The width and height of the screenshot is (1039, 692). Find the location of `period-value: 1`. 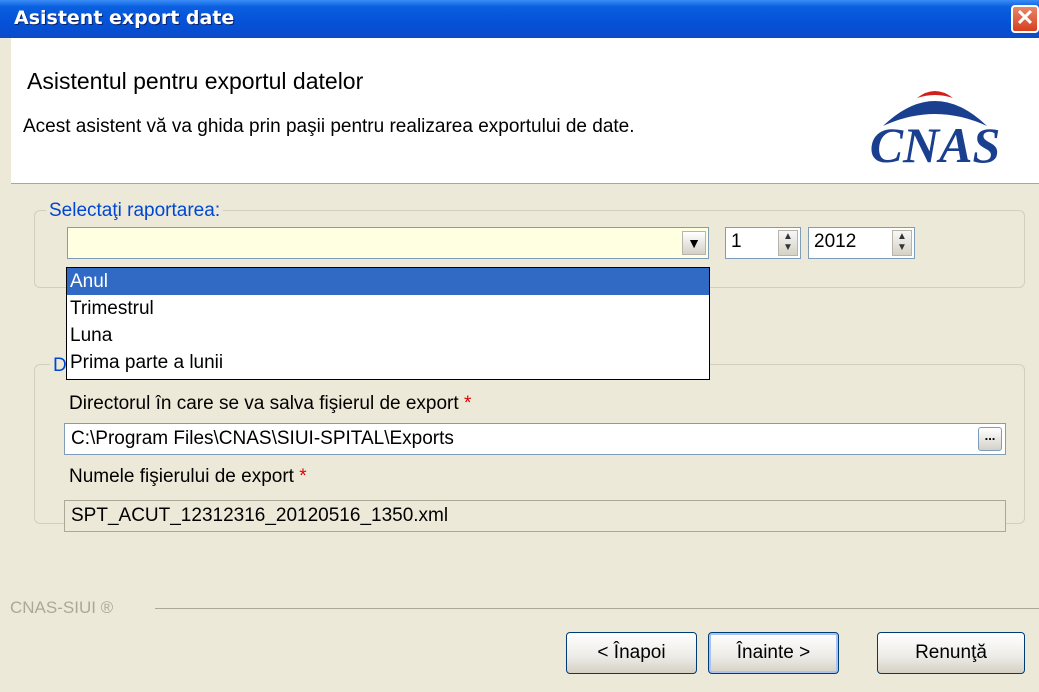

period-value: 1 is located at coordinates (736, 241).